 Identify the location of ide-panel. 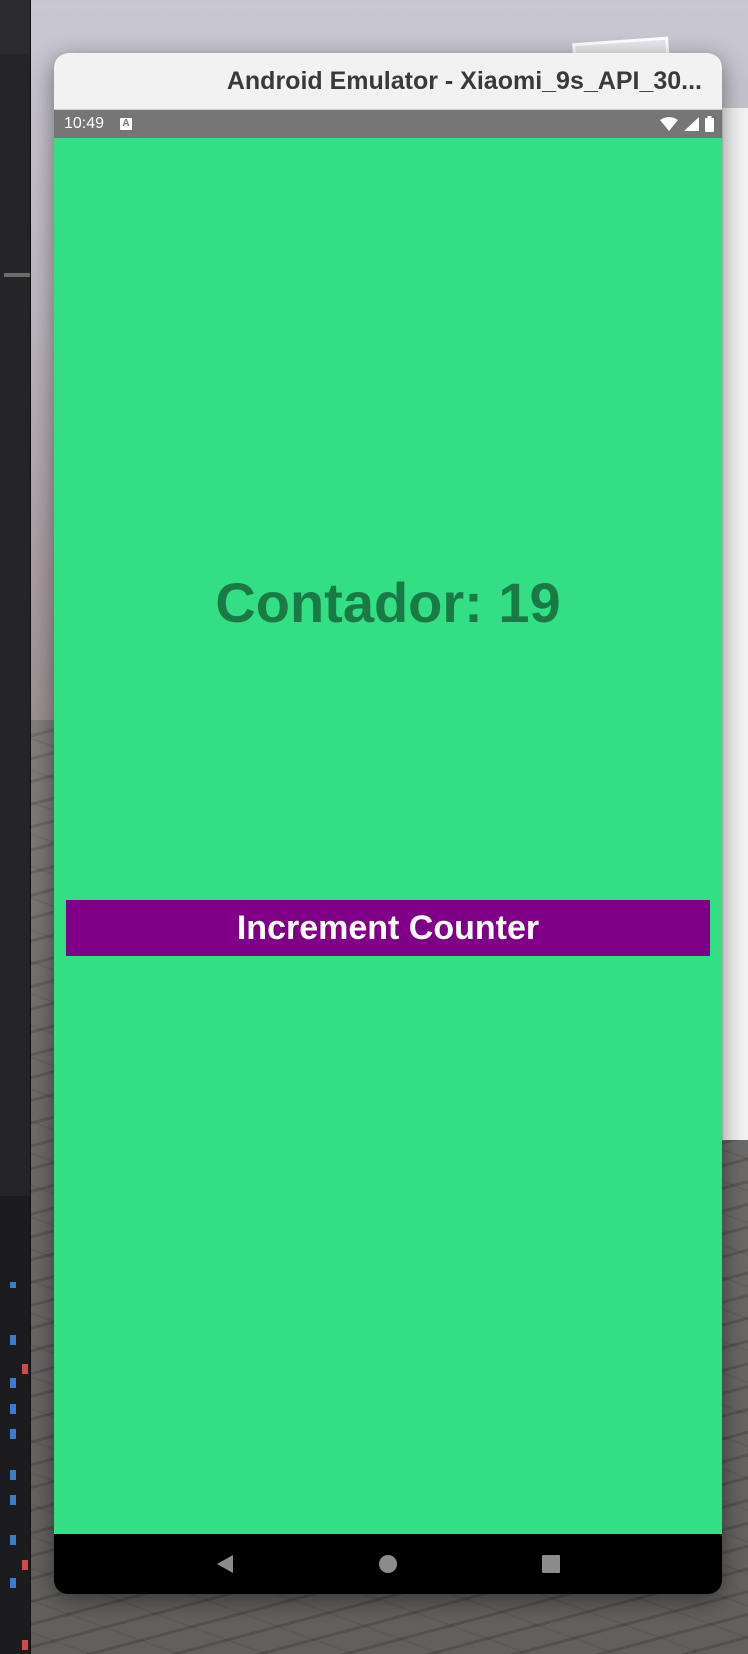
(15, 625).